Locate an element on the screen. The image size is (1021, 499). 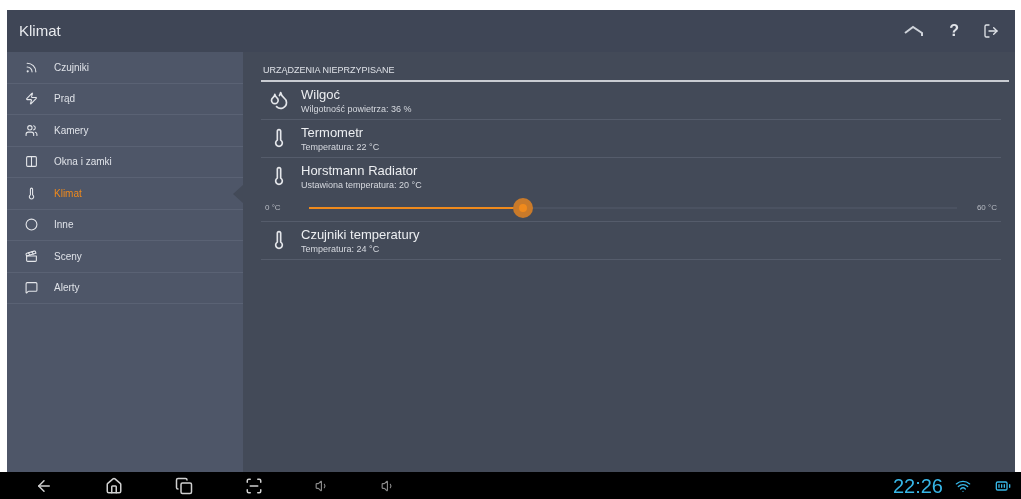
message-icon is located at coordinates (31, 288).